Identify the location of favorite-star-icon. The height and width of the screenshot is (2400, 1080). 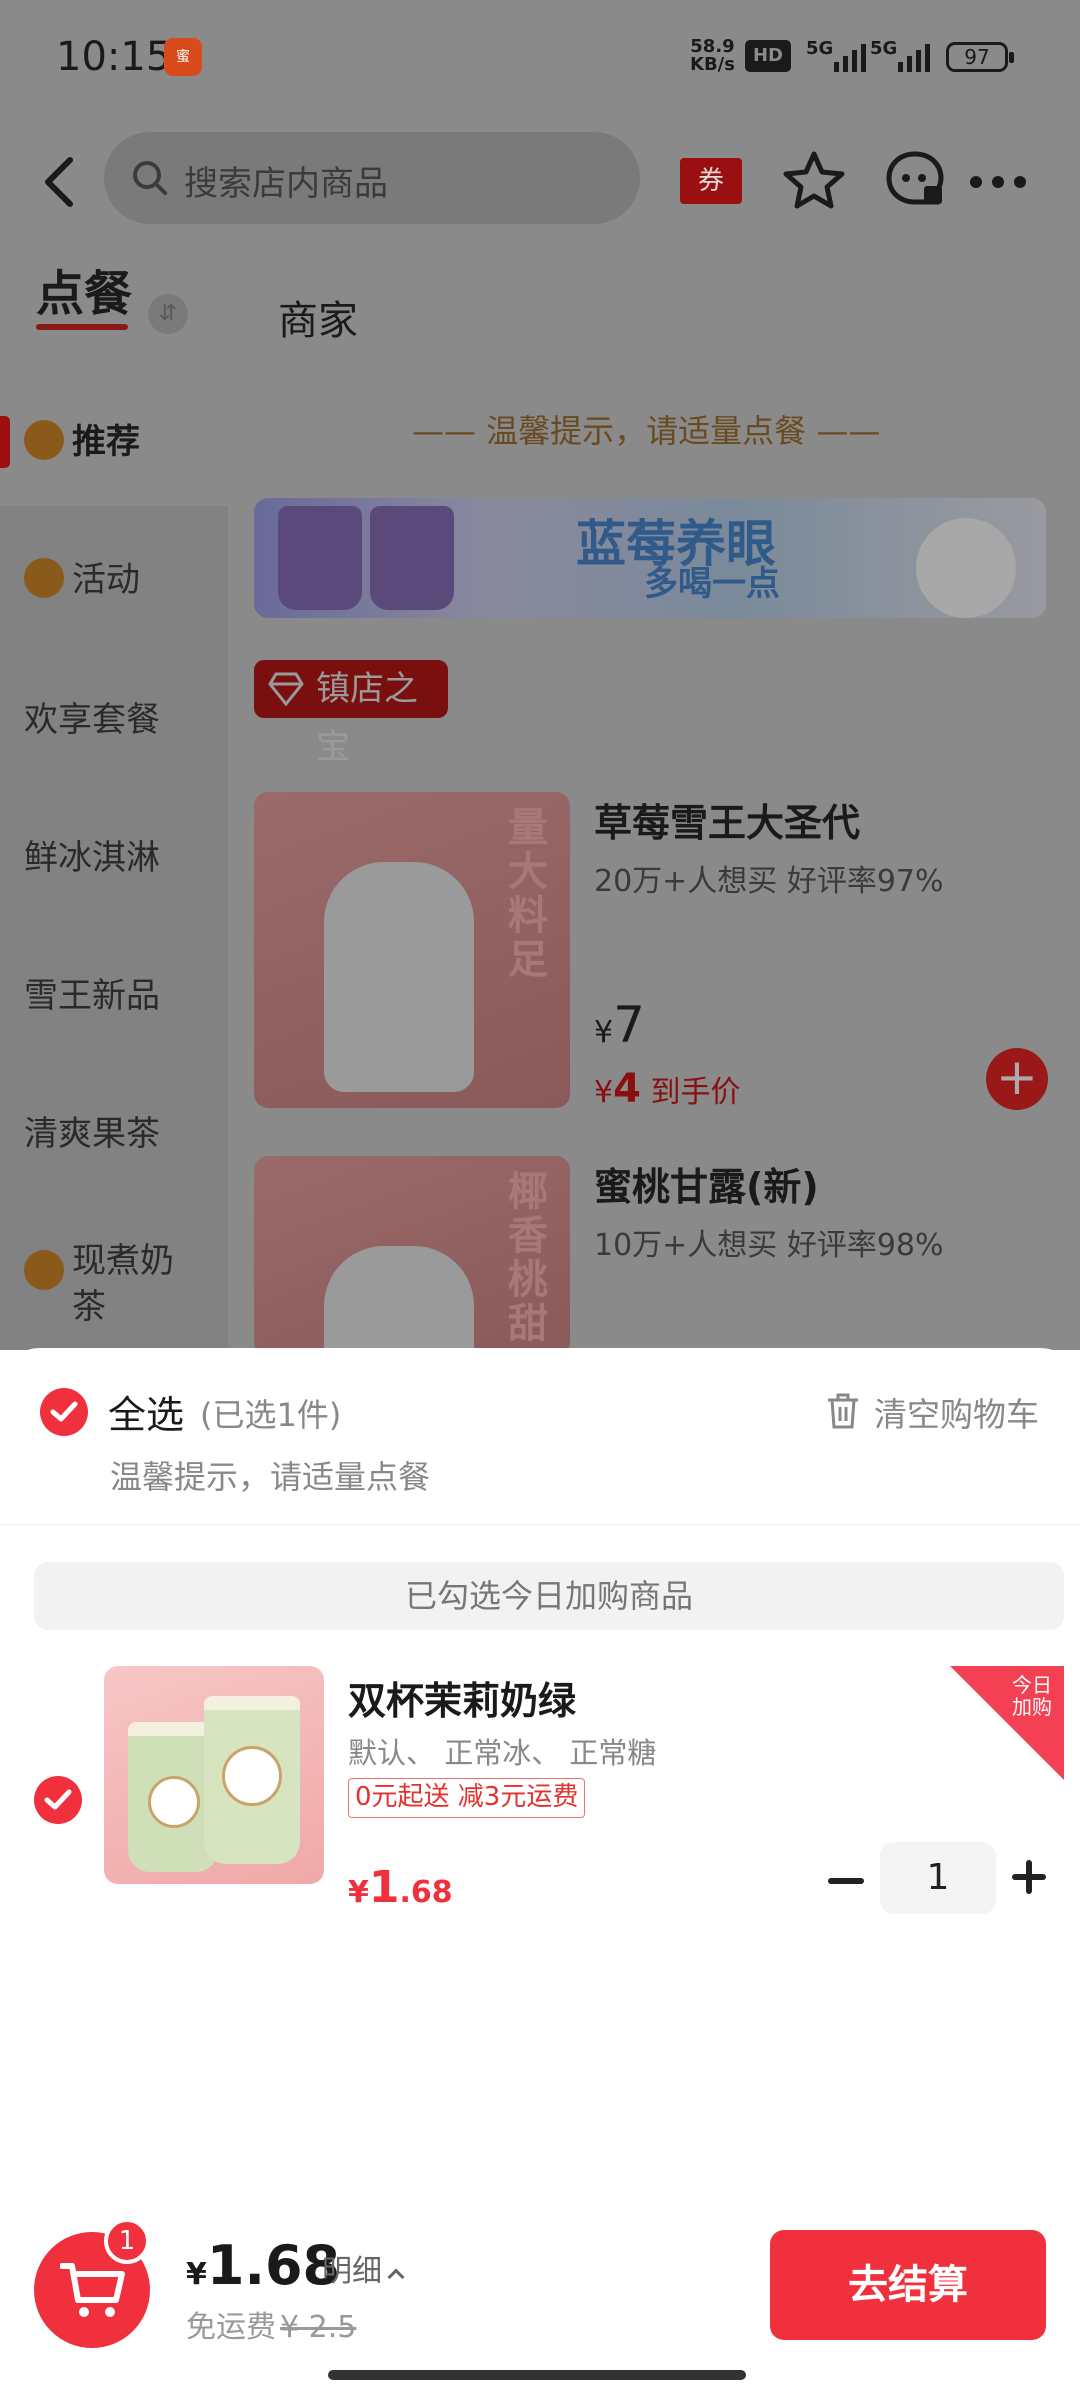
(814, 180).